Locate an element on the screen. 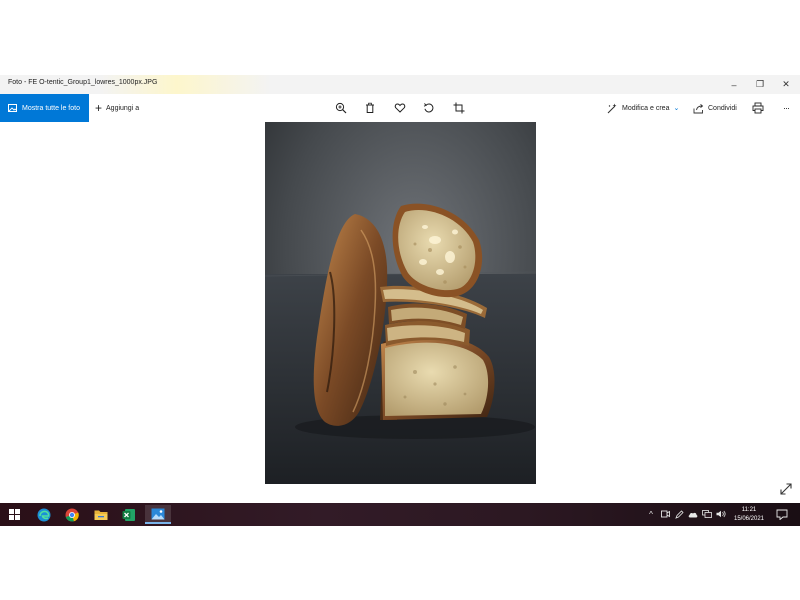 The width and height of the screenshot is (800, 600). delete-icon is located at coordinates (370, 108).